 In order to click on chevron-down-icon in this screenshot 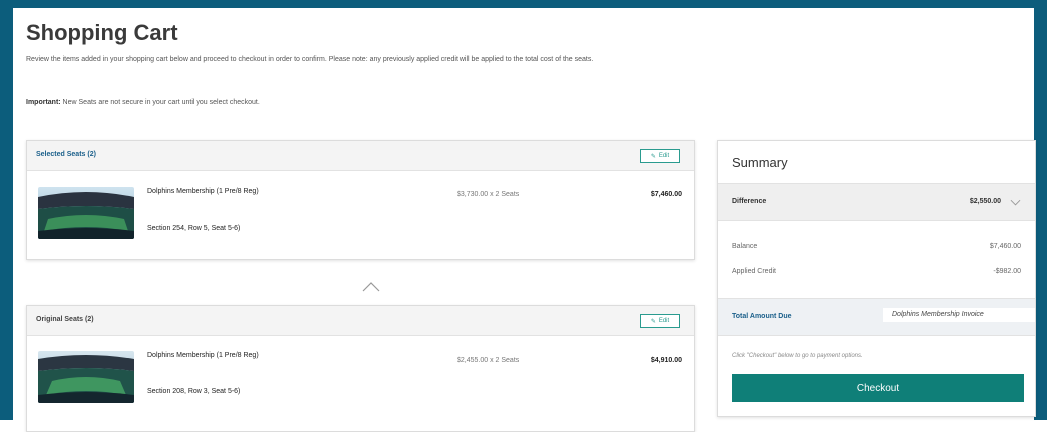, I will do `click(1015, 202)`.